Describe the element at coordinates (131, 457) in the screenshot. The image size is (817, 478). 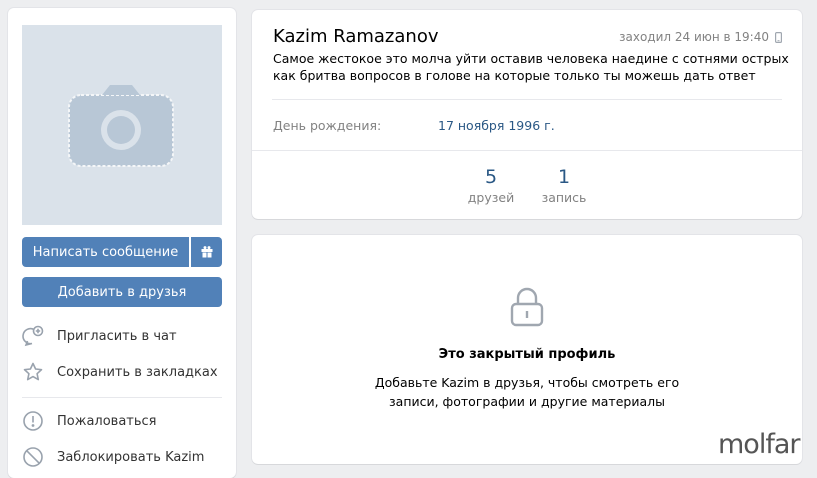
I see `block-label: Заблокировать Kazim` at that location.